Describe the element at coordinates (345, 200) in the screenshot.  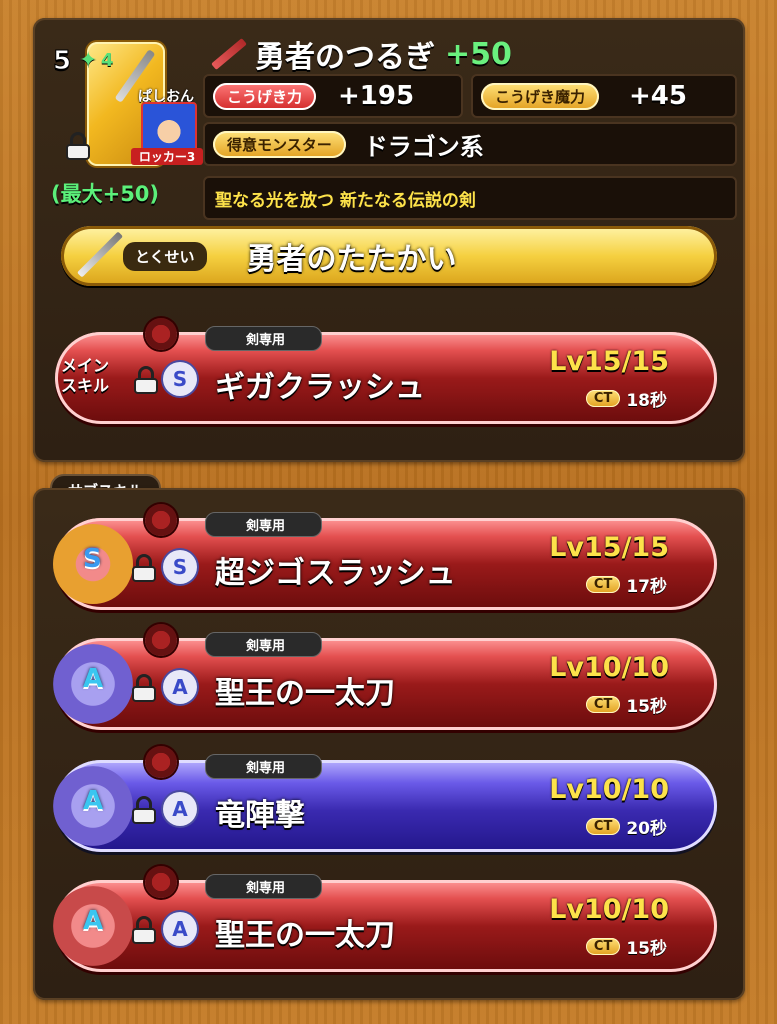
I see `weapon-description: 聖なる光を放つ 新たなる伝説の剣` at that location.